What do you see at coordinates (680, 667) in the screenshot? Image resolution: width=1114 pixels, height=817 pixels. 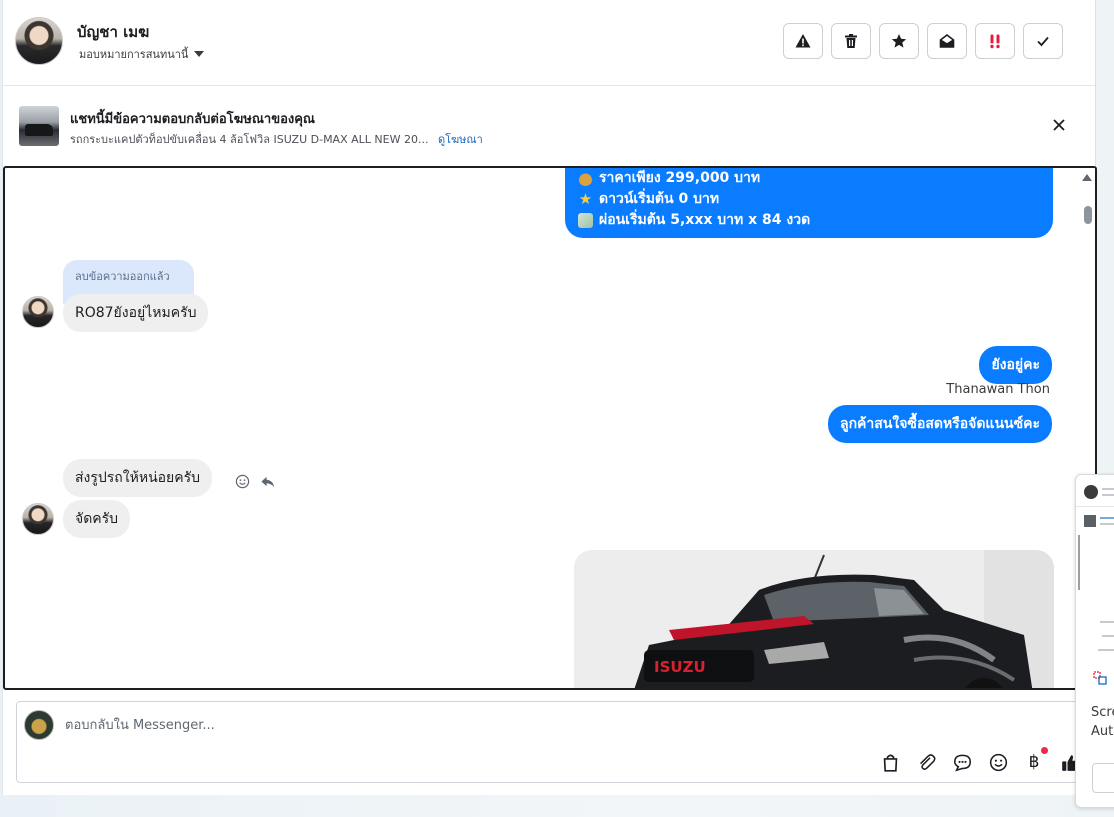 I see `car-badge-text: ISUZU` at bounding box center [680, 667].